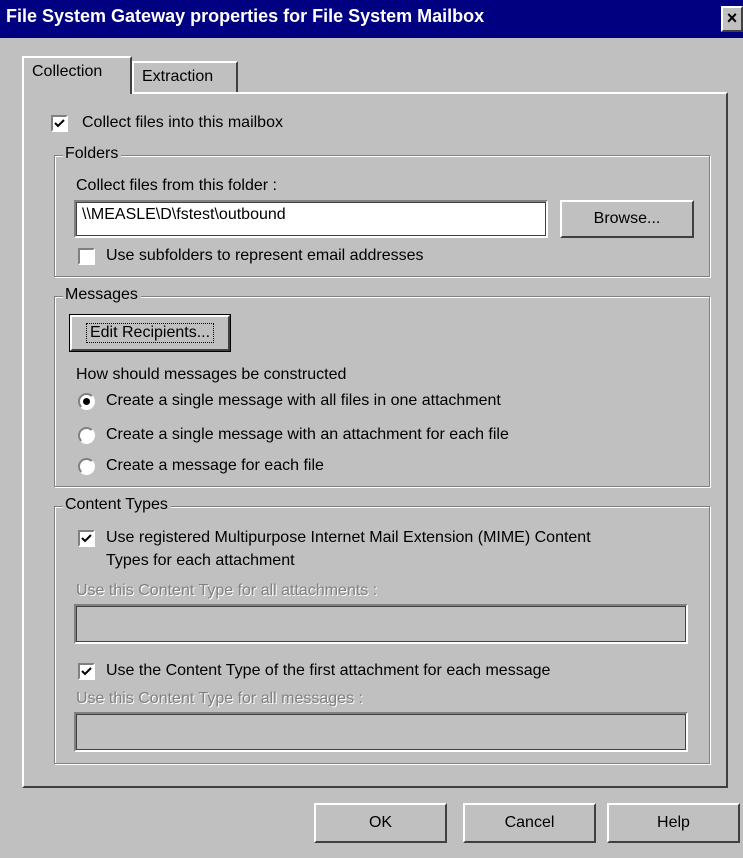 This screenshot has height=858, width=743. Describe the element at coordinates (86, 256) in the screenshot. I see `subfolders-checkbox` at that location.